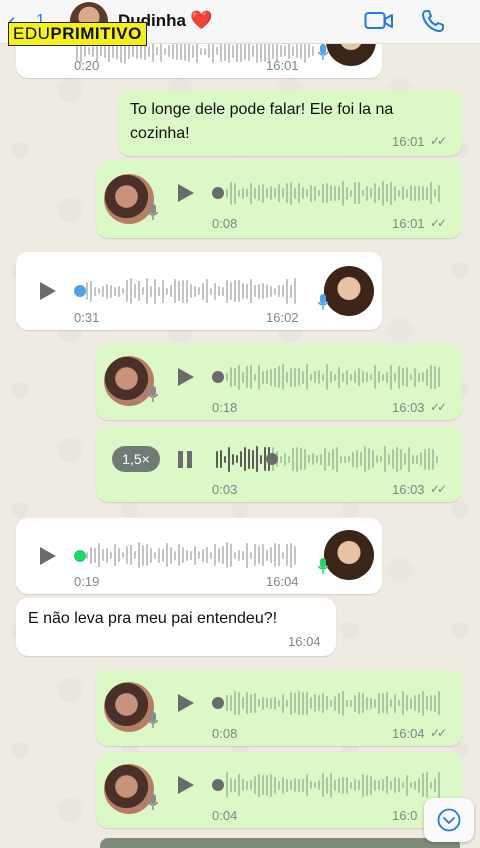 The image size is (480, 848). I want to click on voice-message: 0:08 16:04 ✓✓, so click(279, 708).